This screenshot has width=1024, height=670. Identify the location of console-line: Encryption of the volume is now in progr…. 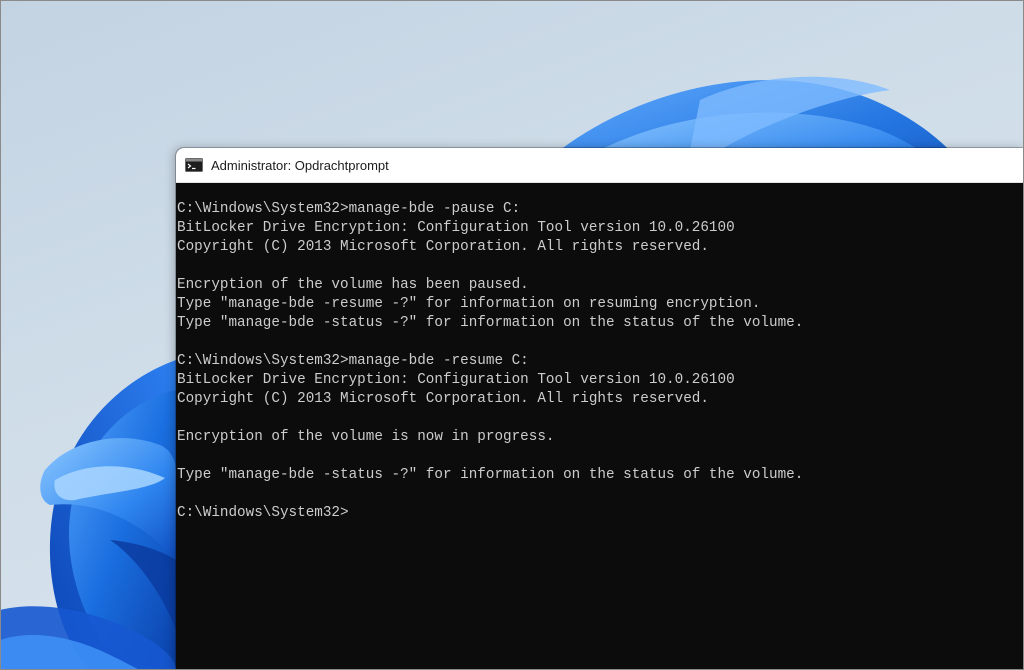
(366, 437).